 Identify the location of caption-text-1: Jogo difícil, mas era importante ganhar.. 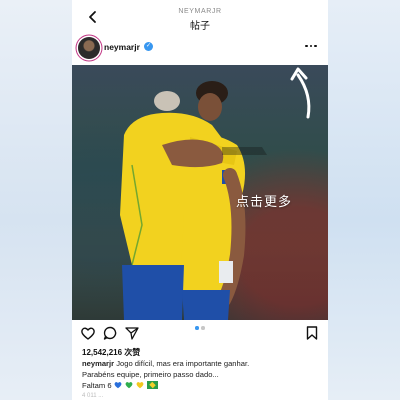
(183, 363).